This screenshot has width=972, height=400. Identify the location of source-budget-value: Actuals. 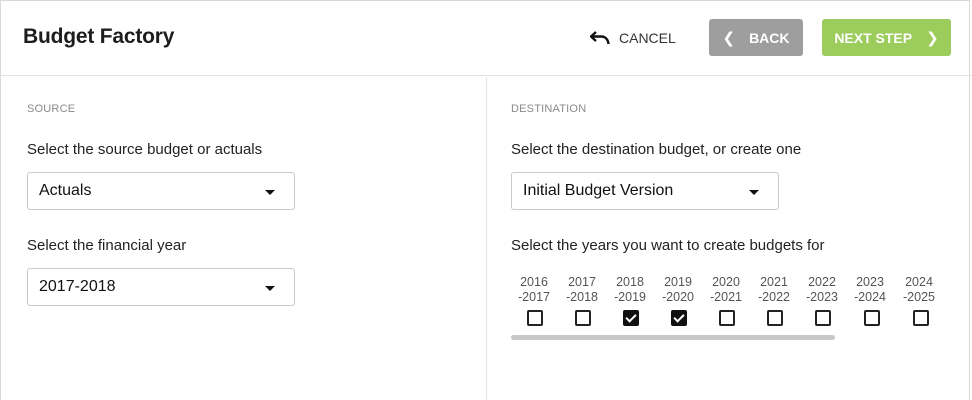
(65, 190).